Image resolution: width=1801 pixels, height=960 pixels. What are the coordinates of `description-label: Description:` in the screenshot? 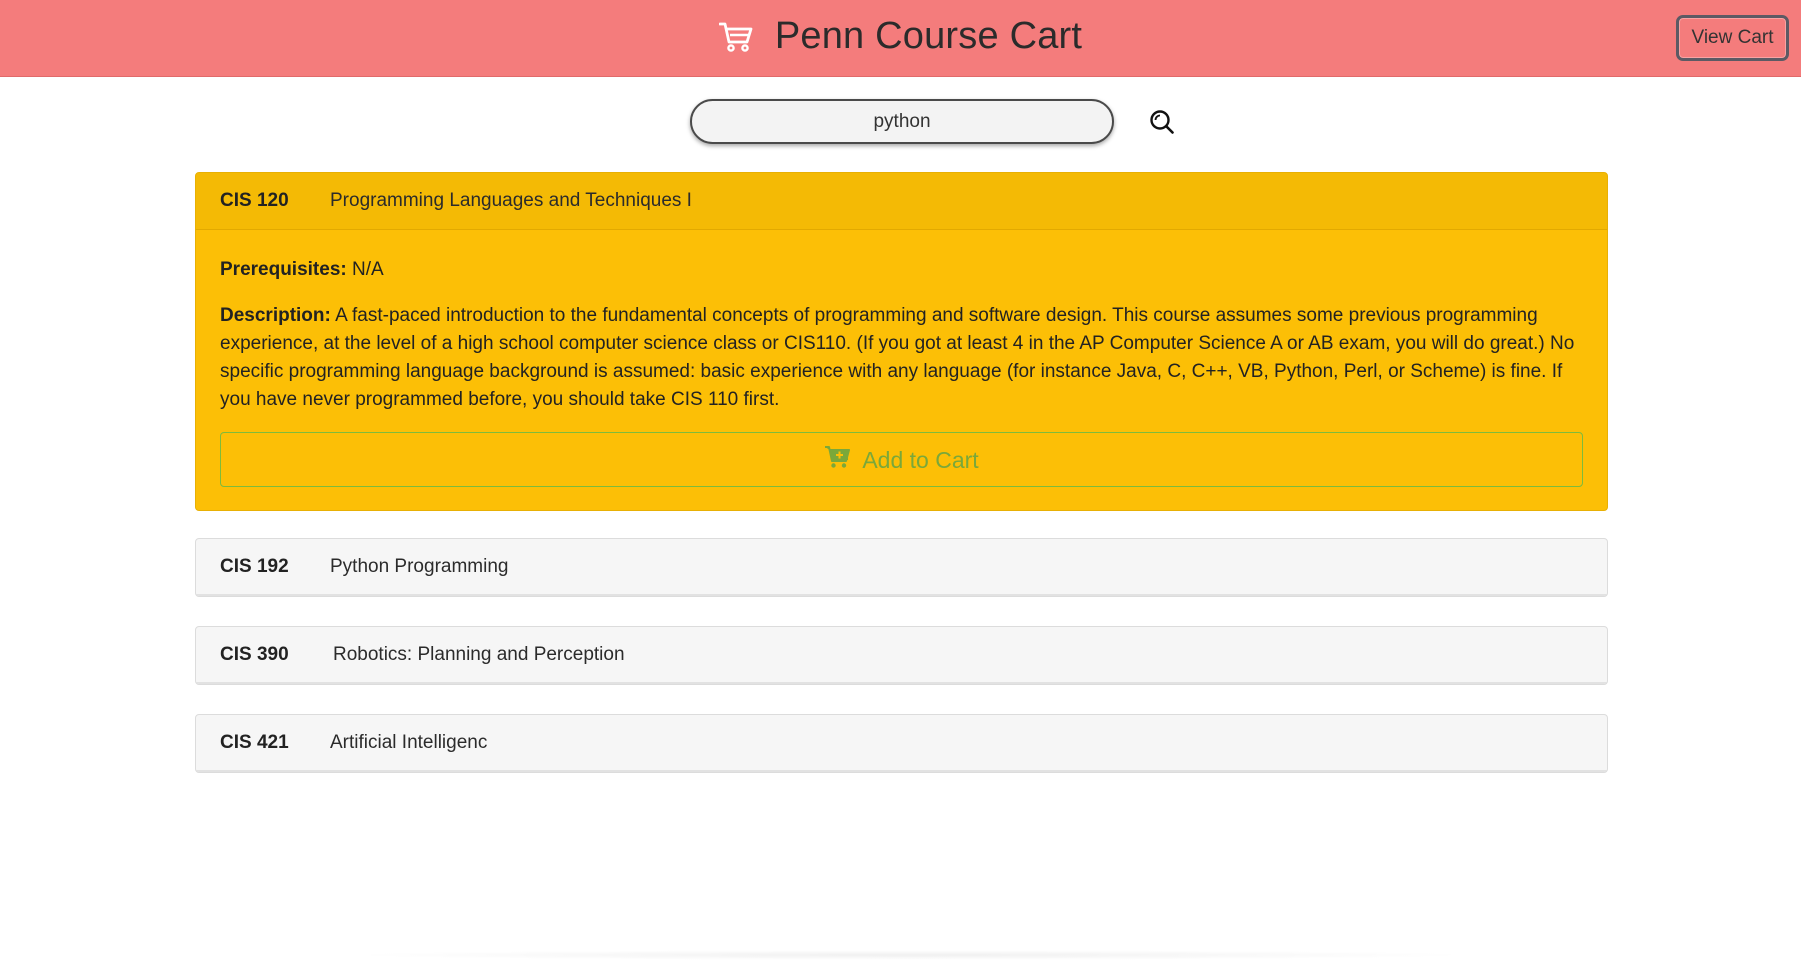 It's located at (275, 315).